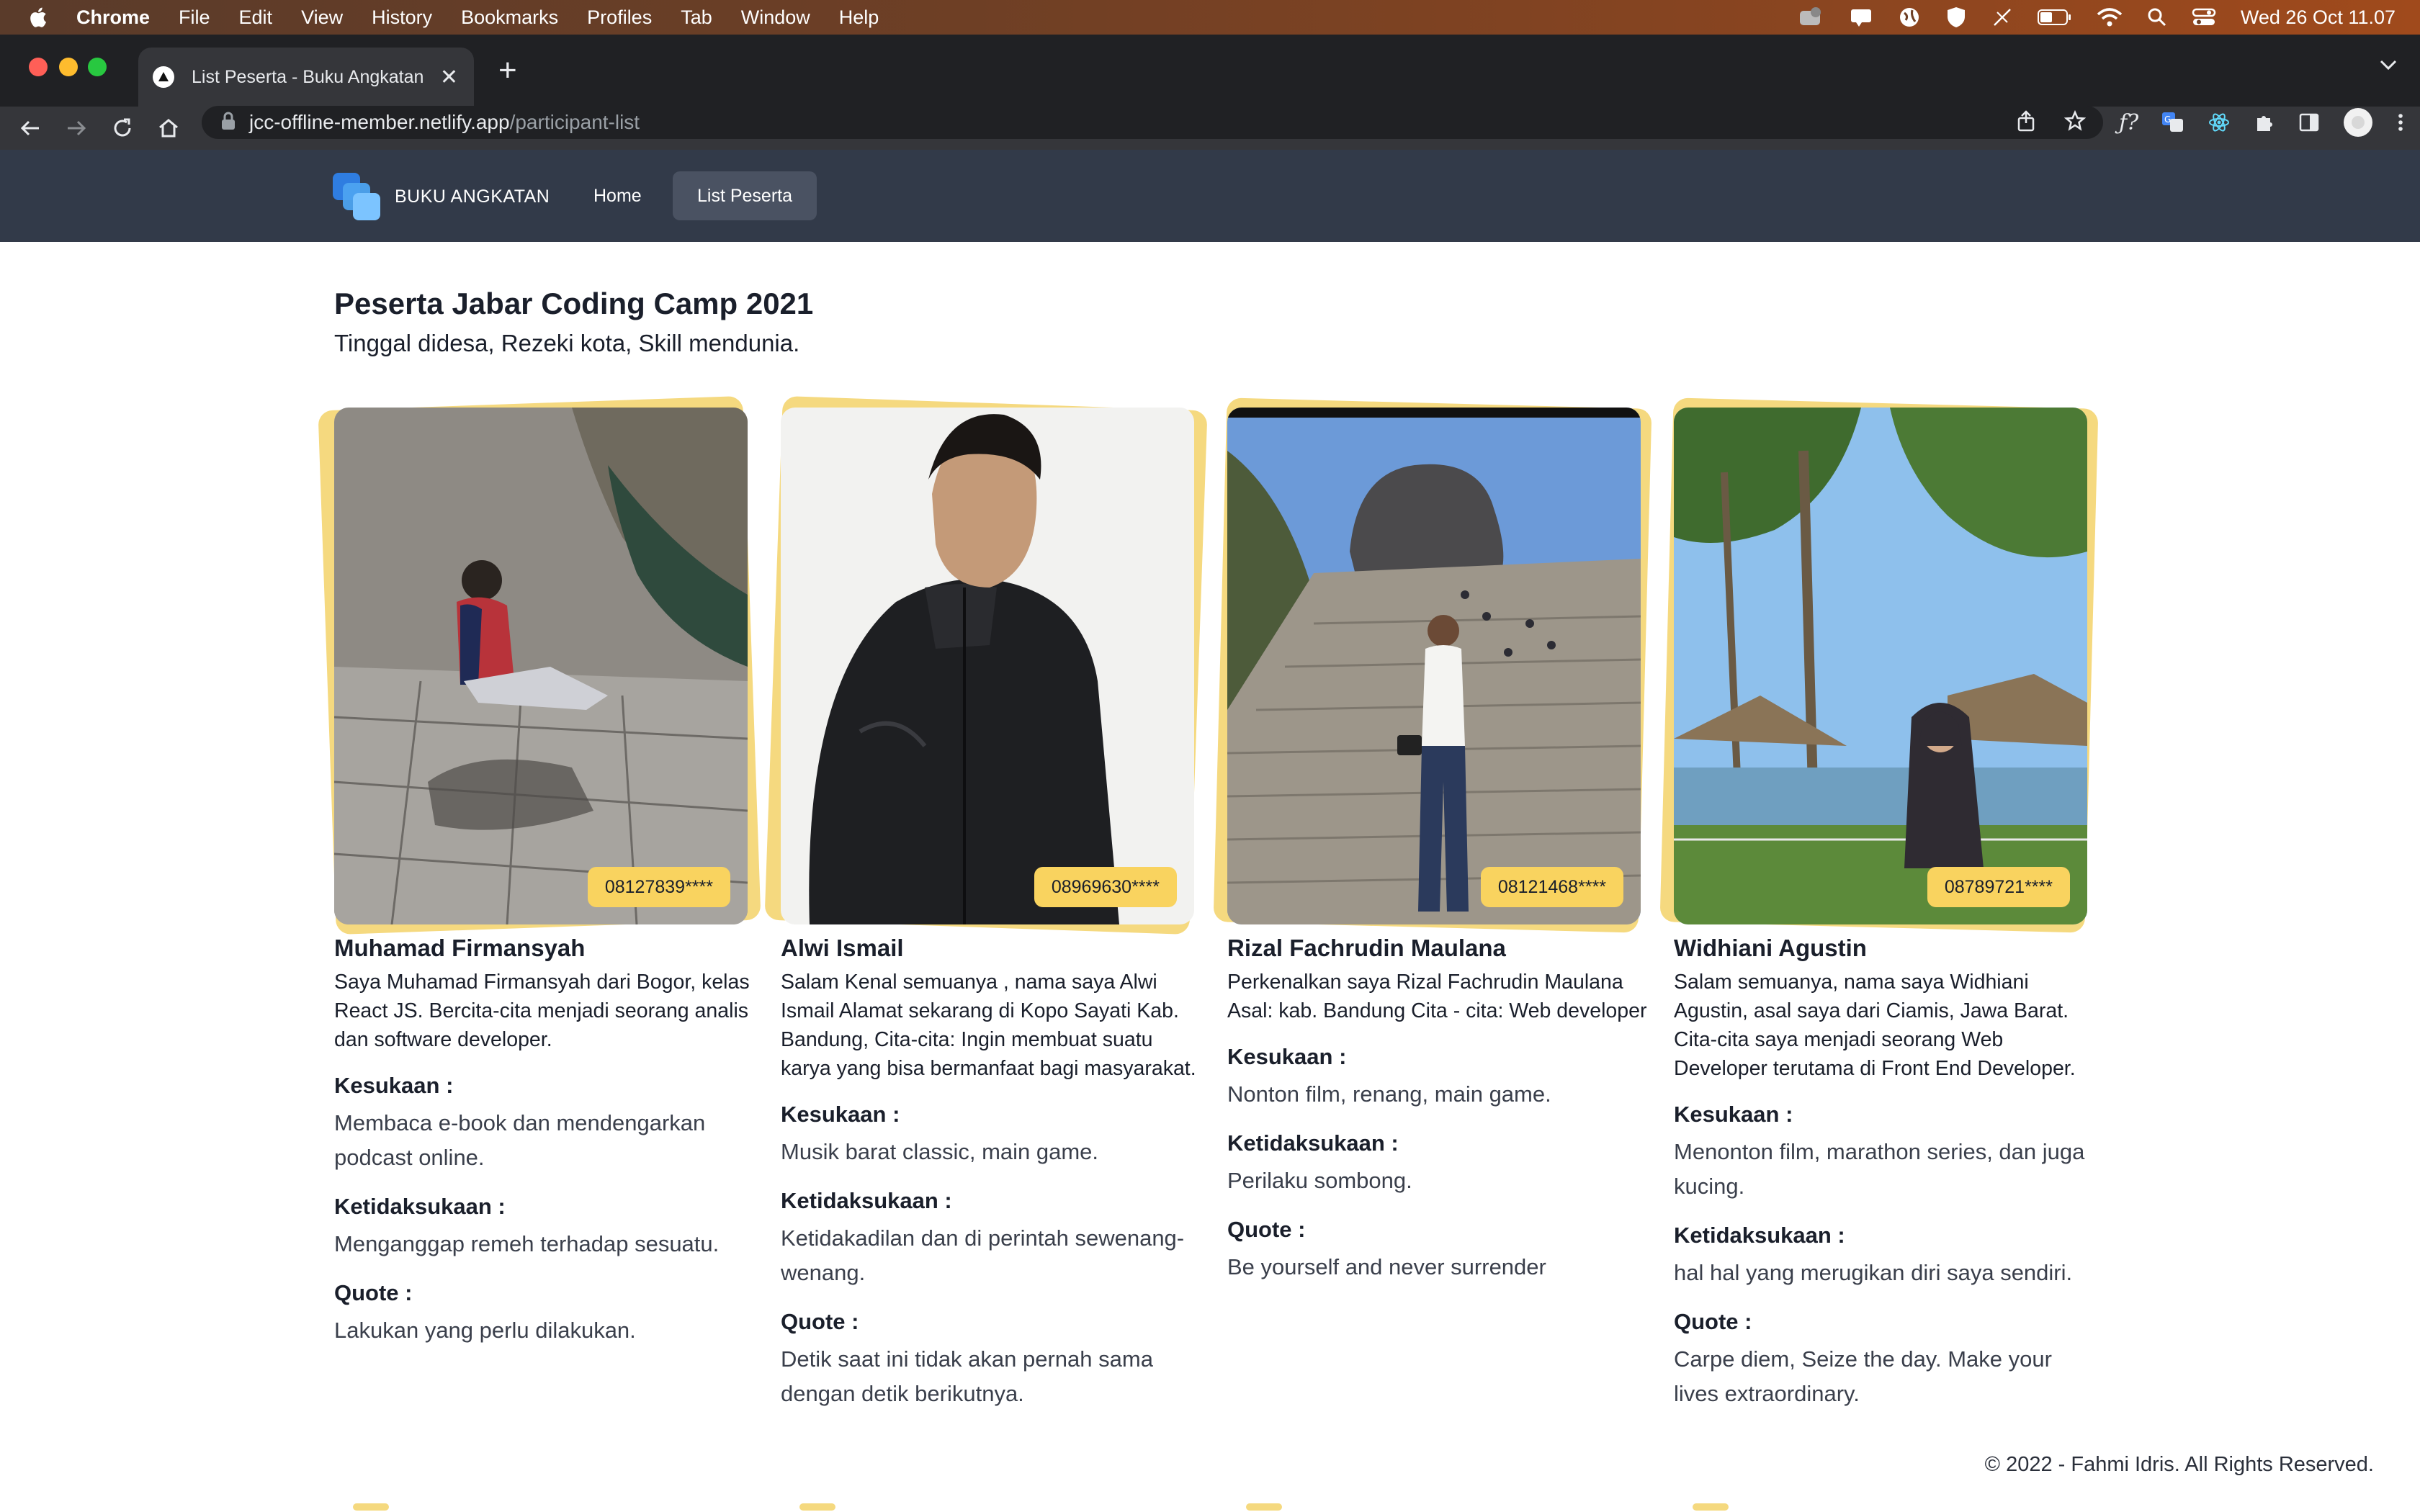  What do you see at coordinates (76, 128) in the screenshot?
I see `forward-arrow-icon` at bounding box center [76, 128].